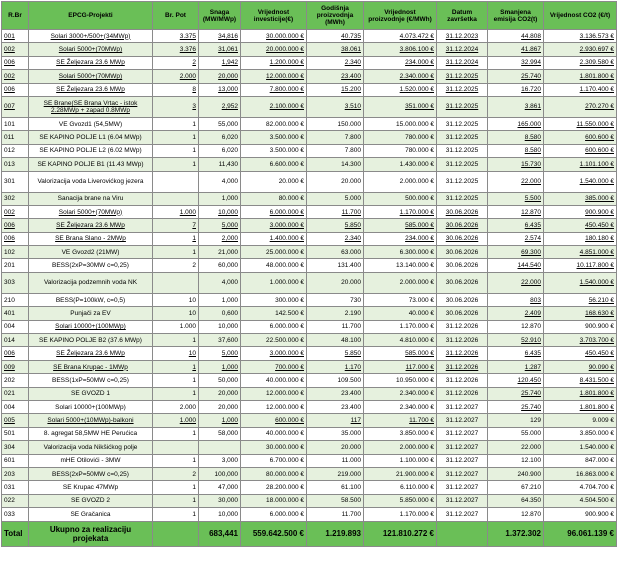 This screenshot has height=575, width=617. I want to click on cell-investment: 28.200.000 €, so click(273, 487).